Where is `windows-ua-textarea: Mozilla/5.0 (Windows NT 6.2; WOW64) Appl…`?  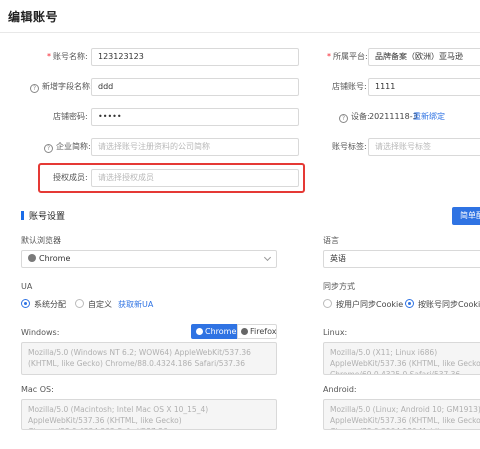
windows-ua-textarea: Mozilla/5.0 (Windows NT 6.2; WOW64) Appl… is located at coordinates (149, 358).